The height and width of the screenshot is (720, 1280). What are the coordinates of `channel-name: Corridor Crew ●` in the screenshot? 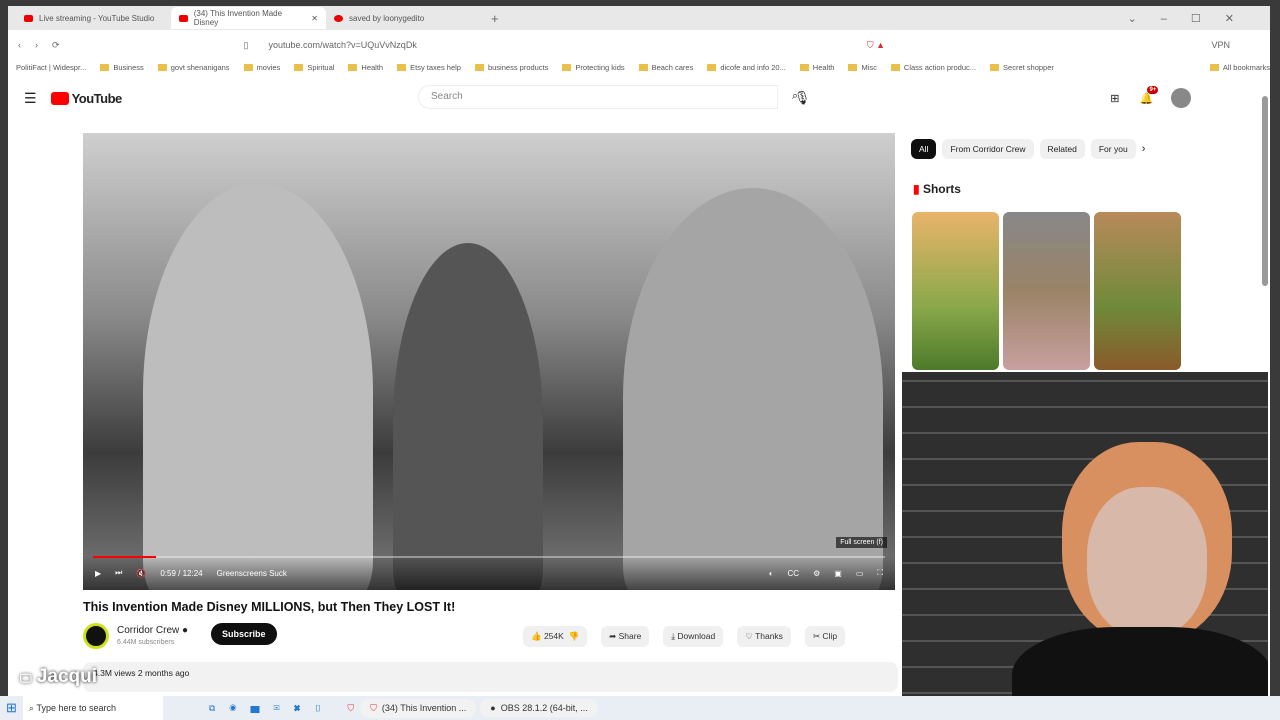 It's located at (152, 630).